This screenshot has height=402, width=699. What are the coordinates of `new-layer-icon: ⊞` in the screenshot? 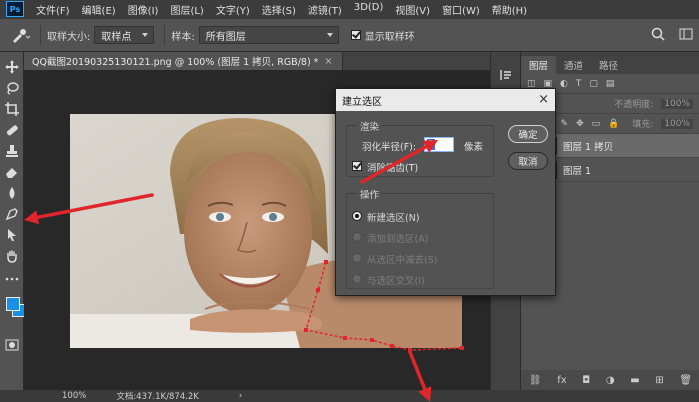 It's located at (659, 380).